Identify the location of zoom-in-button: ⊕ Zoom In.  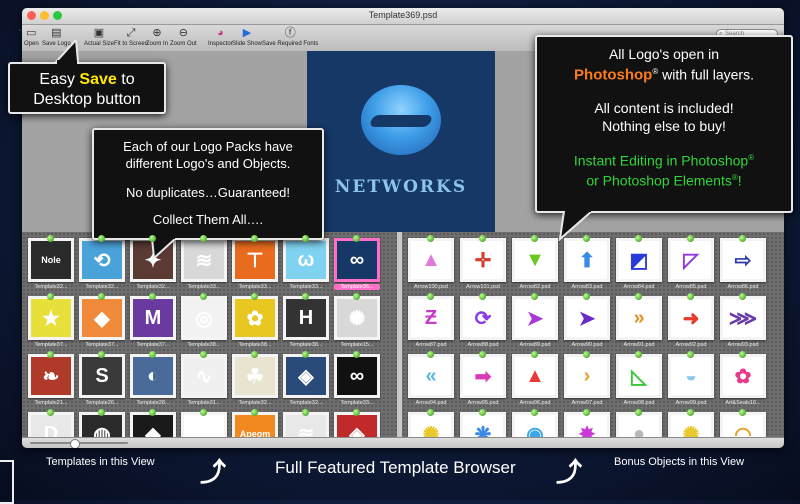
(157, 37).